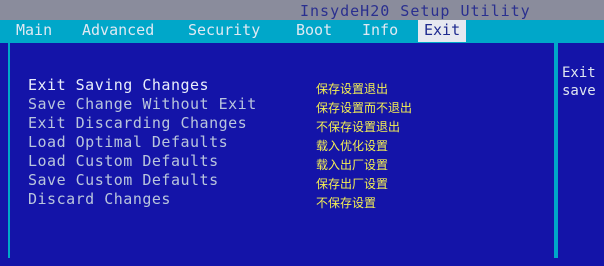 This screenshot has height=266, width=604. What do you see at coordinates (137, 123) in the screenshot?
I see `option-exit-discarding-changes: Exit Discarding Changes` at bounding box center [137, 123].